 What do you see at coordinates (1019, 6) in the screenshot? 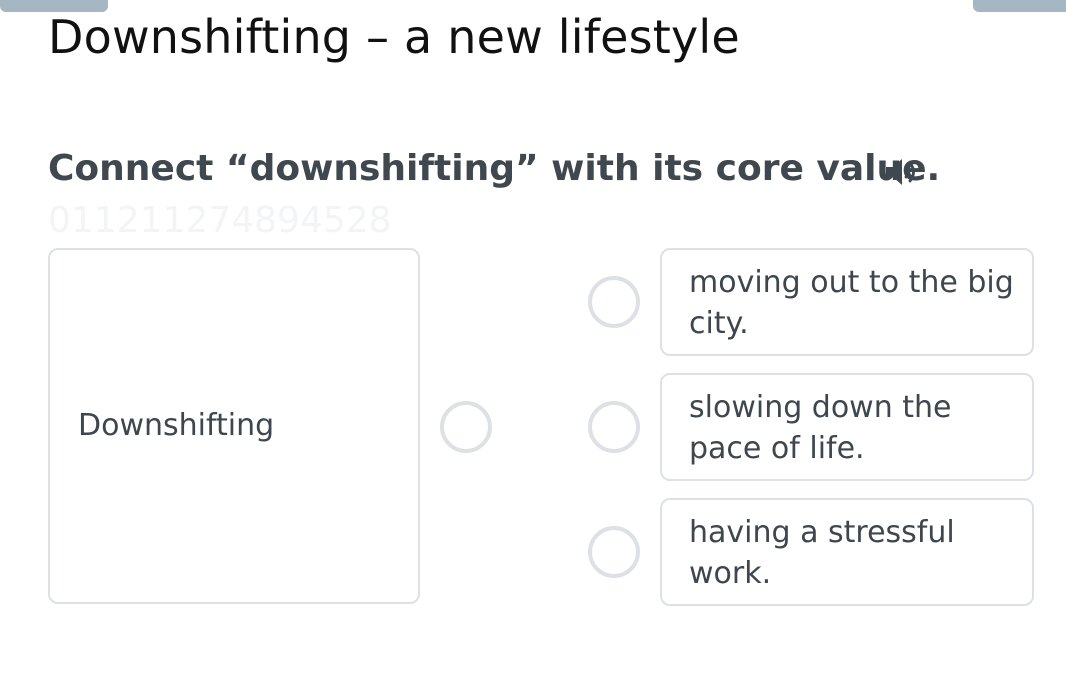
I see `top-right-tab` at bounding box center [1019, 6].